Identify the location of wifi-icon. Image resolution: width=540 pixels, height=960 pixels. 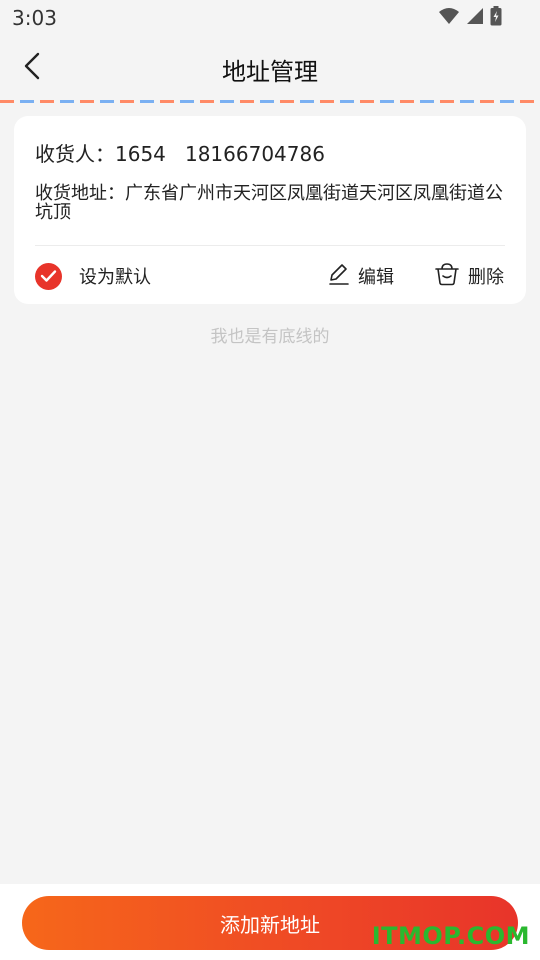
(449, 18).